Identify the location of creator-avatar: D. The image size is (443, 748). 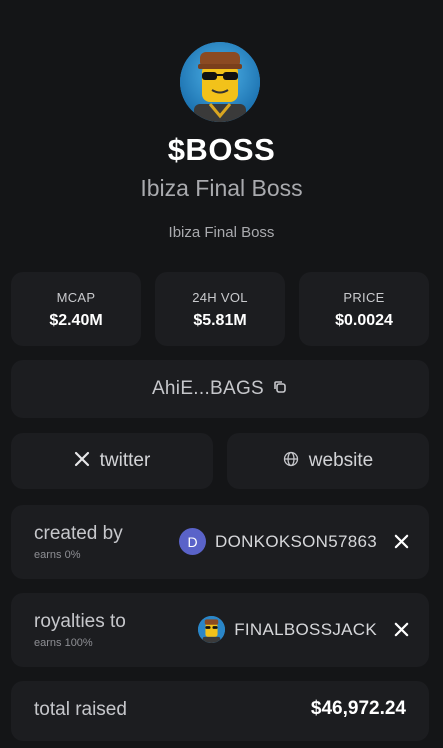
(192, 541).